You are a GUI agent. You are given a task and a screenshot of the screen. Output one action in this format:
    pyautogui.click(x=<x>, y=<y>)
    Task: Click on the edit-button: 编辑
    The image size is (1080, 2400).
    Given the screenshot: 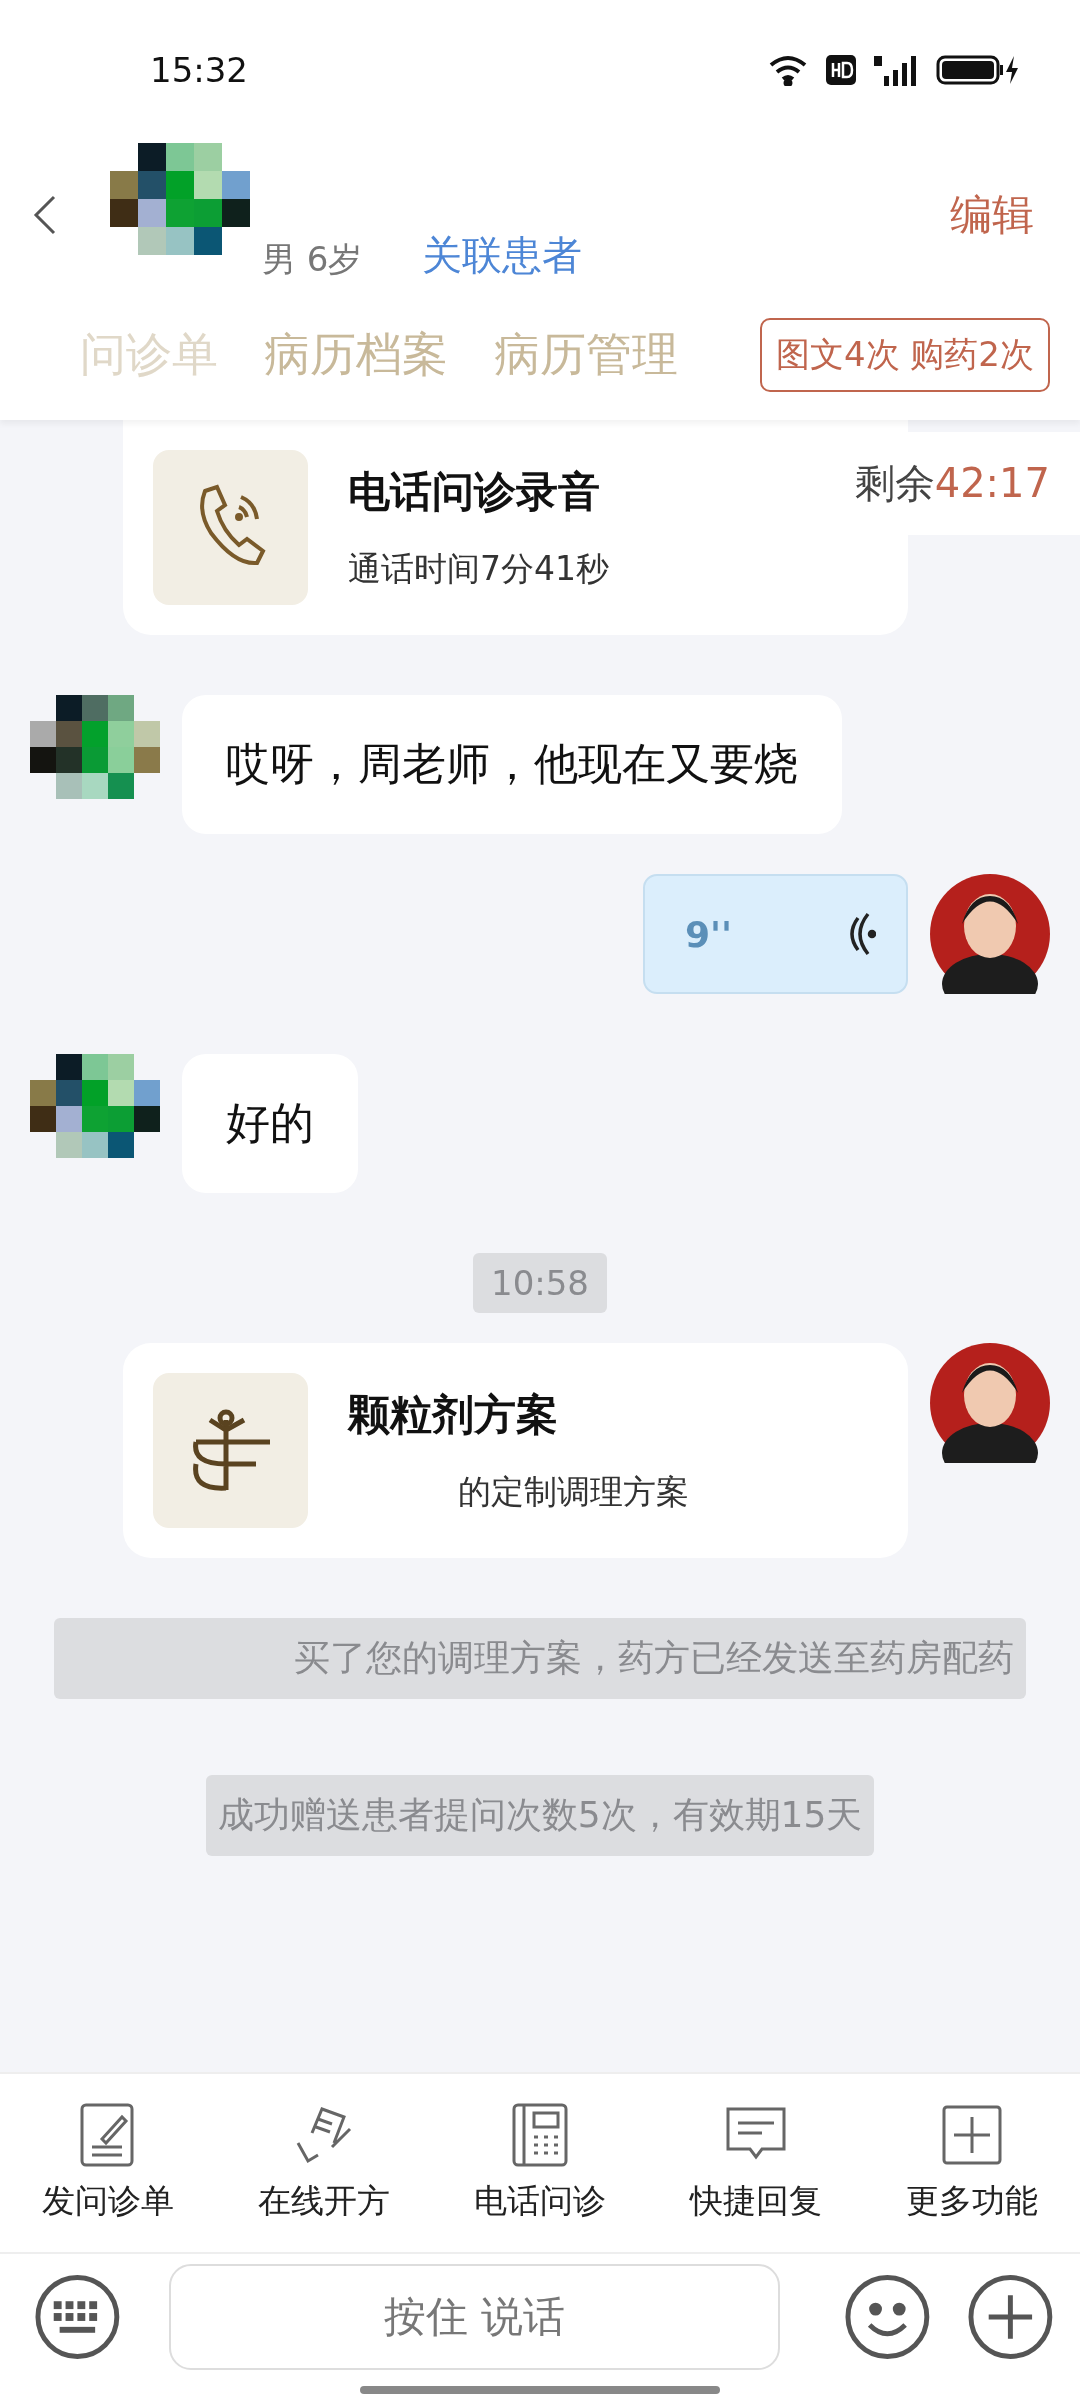 What is the action you would take?
    pyautogui.click(x=992, y=215)
    